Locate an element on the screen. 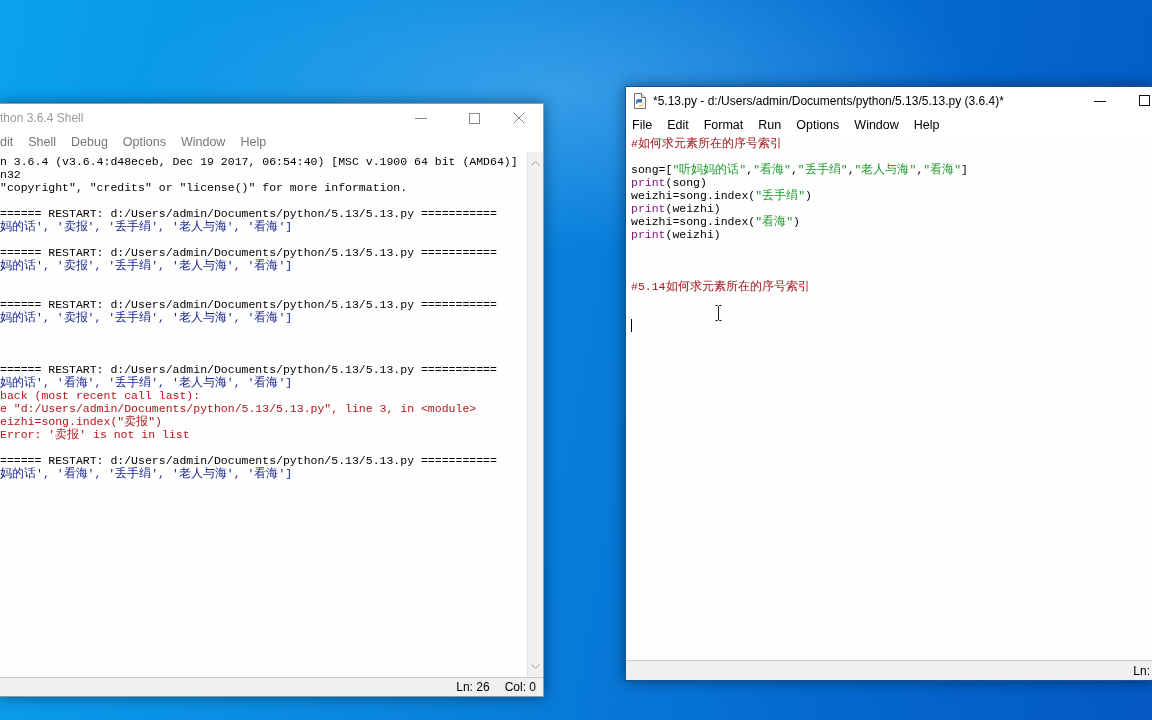 The image size is (1152, 720). status-text: Ln: 26 is located at coordinates (473, 687).